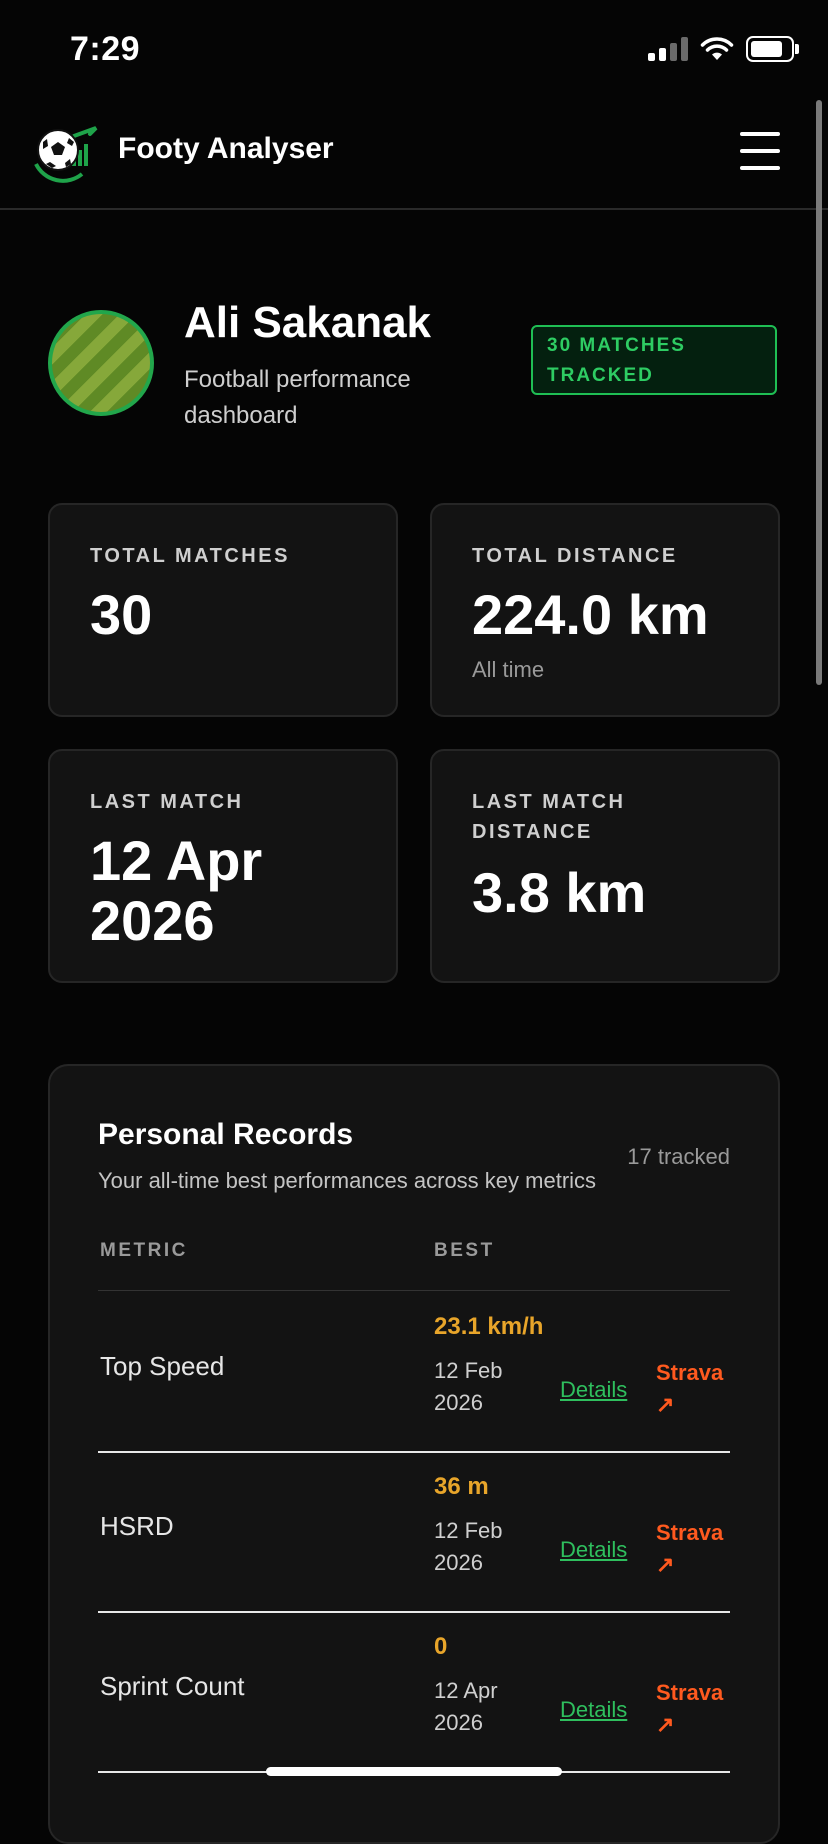 The width and height of the screenshot is (828, 1844). I want to click on total-matches-card: TOTAL MATCHES 30, so click(223, 610).